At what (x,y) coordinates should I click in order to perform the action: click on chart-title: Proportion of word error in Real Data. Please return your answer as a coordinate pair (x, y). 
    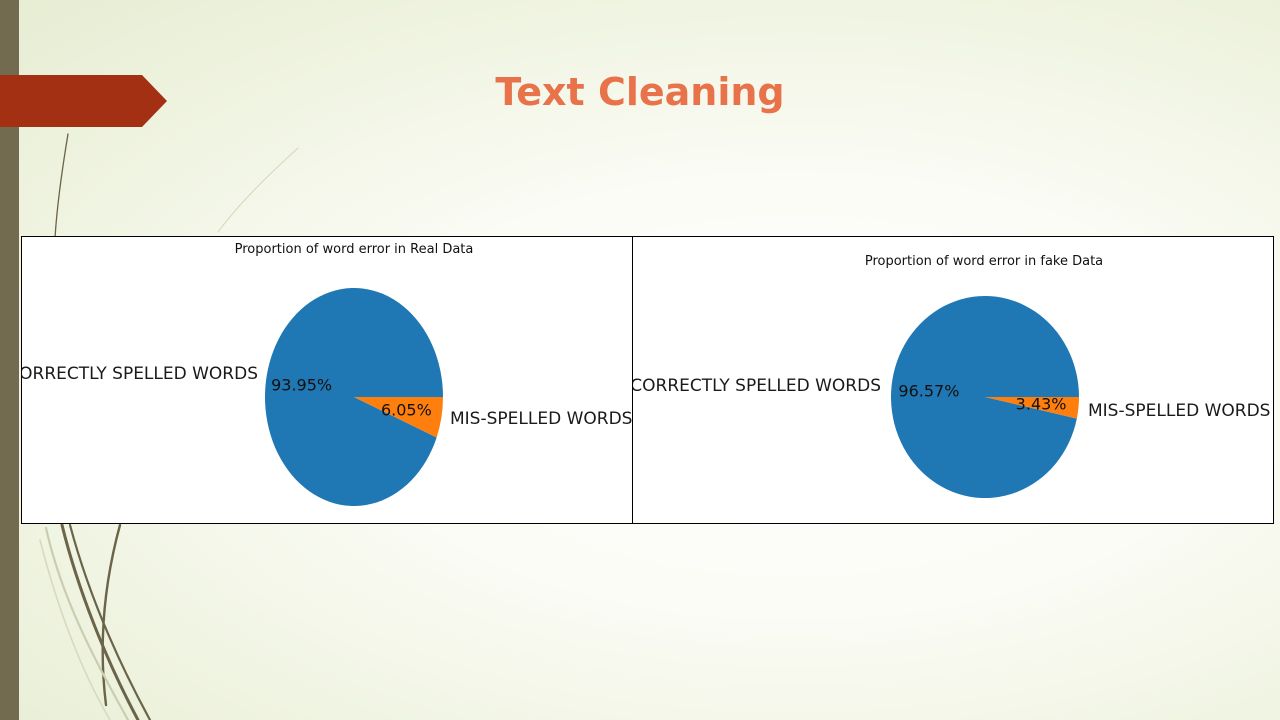
    Looking at the image, I should click on (354, 249).